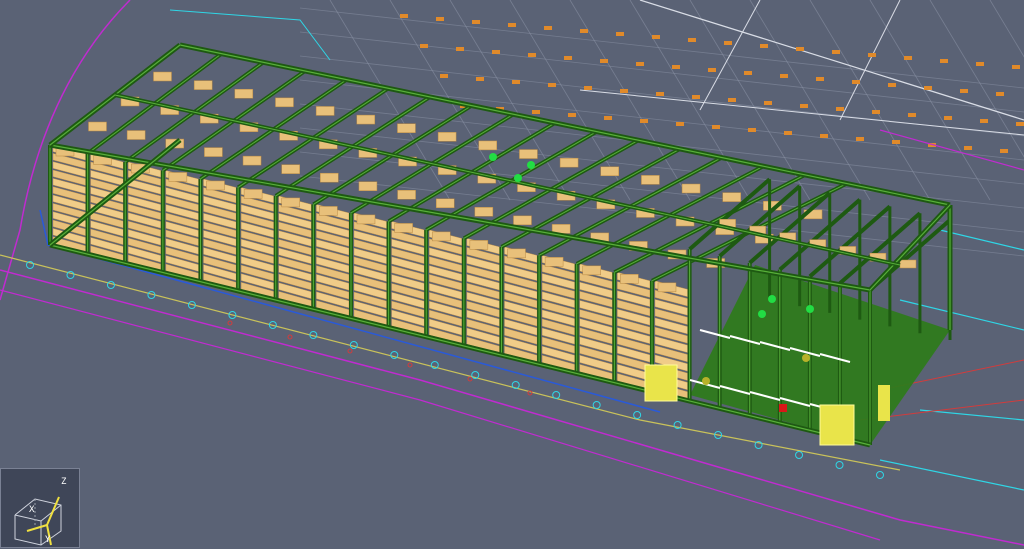  What do you see at coordinates (250, 35) in the screenshot?
I see `utility-line` at bounding box center [250, 35].